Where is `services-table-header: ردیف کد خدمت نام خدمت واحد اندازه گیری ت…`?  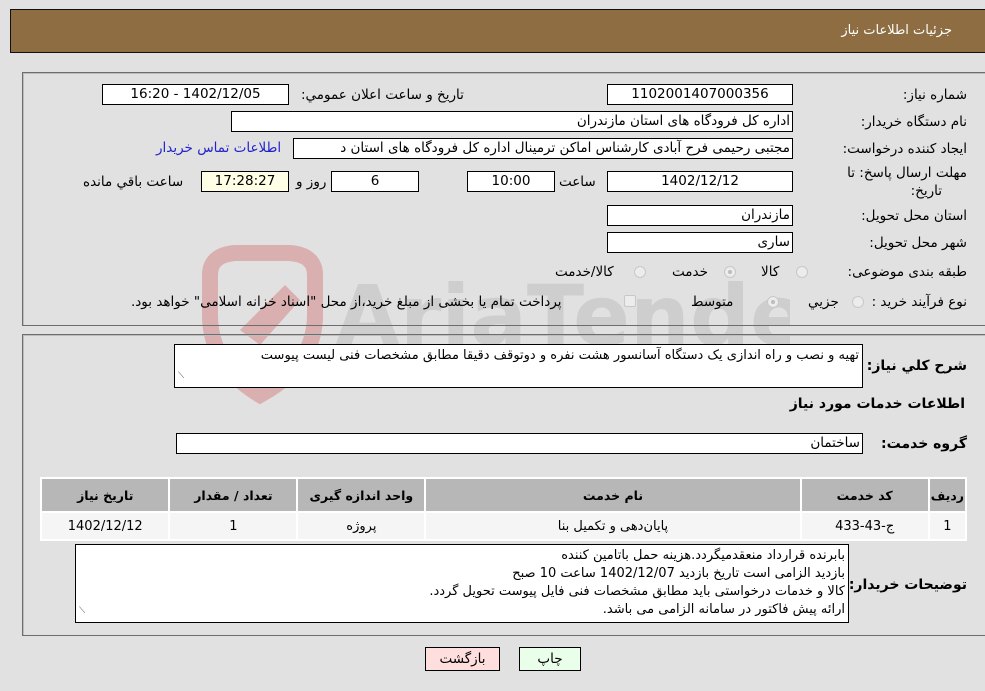 services-table-header: ردیف کد خدمت نام خدمت واحد اندازه گیری ت… is located at coordinates (503, 495).